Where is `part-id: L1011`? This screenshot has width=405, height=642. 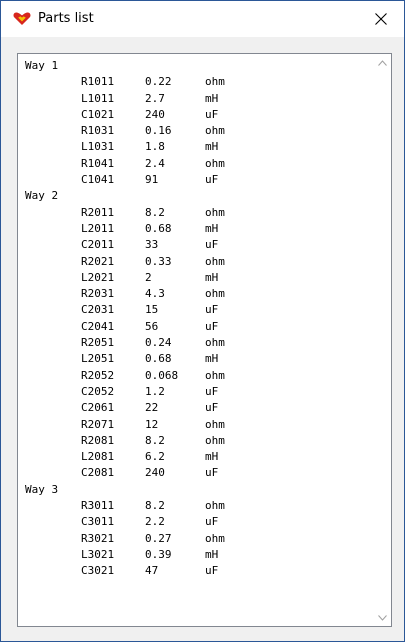
part-id: L1011 is located at coordinates (98, 98).